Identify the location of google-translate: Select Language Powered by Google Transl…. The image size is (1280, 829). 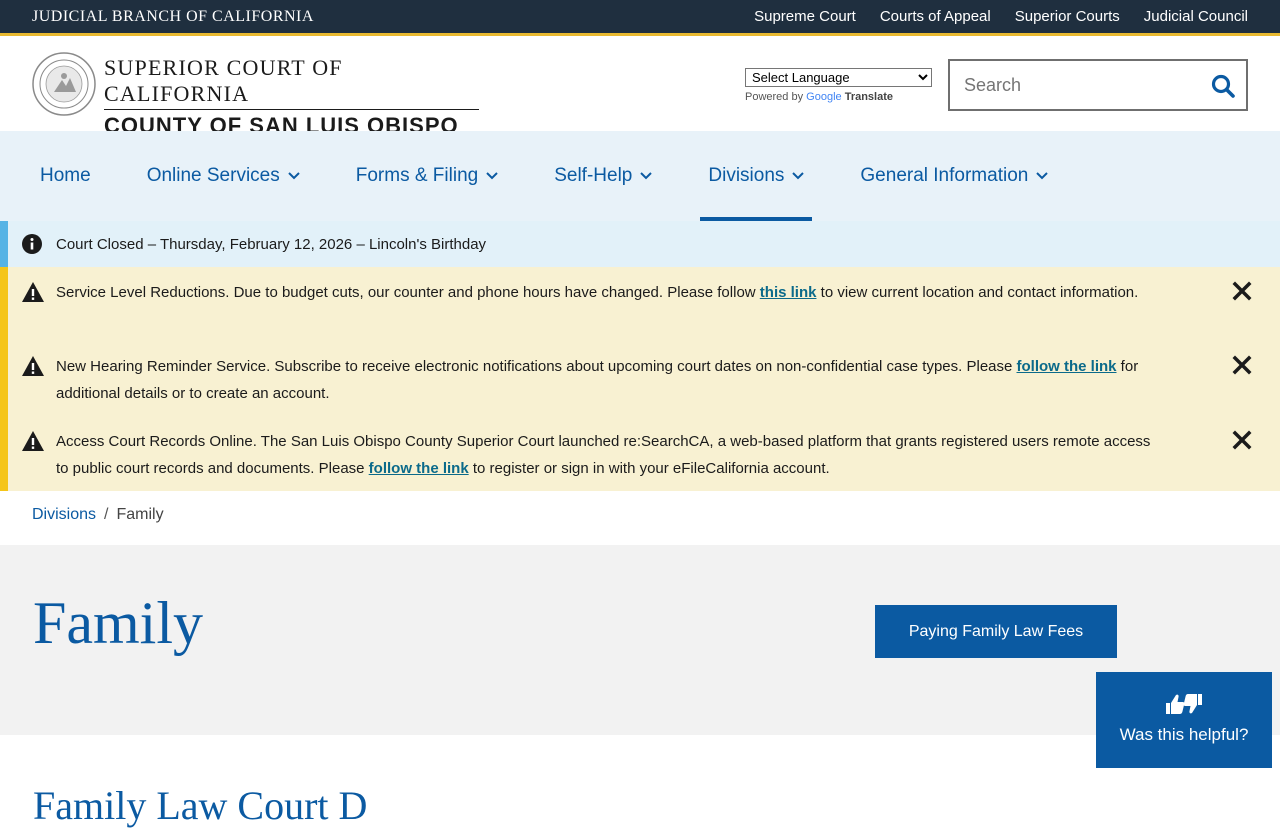
(840, 85).